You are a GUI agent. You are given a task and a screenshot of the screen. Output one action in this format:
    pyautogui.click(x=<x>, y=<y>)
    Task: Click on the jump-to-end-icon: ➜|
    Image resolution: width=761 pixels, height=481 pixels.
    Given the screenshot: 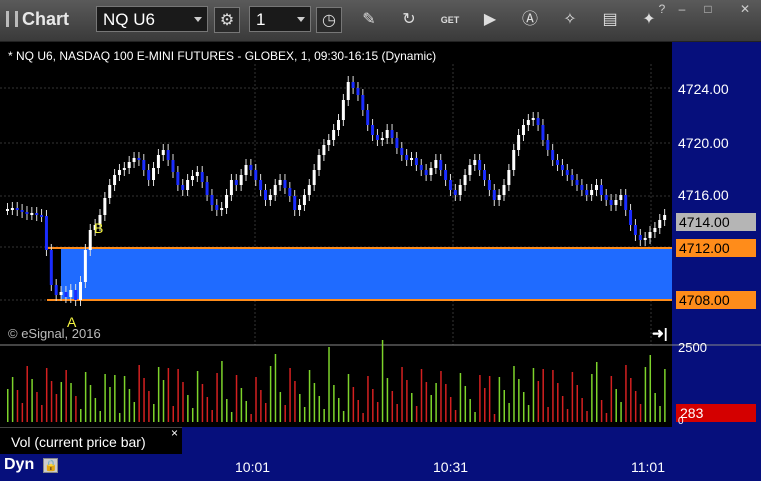 What is the action you would take?
    pyautogui.click(x=660, y=333)
    